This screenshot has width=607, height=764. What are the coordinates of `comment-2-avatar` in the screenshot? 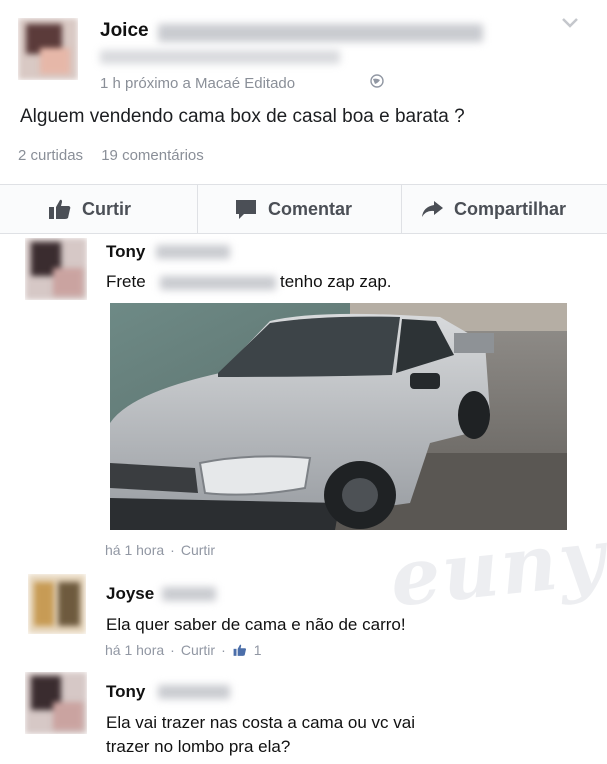 It's located at (57, 604).